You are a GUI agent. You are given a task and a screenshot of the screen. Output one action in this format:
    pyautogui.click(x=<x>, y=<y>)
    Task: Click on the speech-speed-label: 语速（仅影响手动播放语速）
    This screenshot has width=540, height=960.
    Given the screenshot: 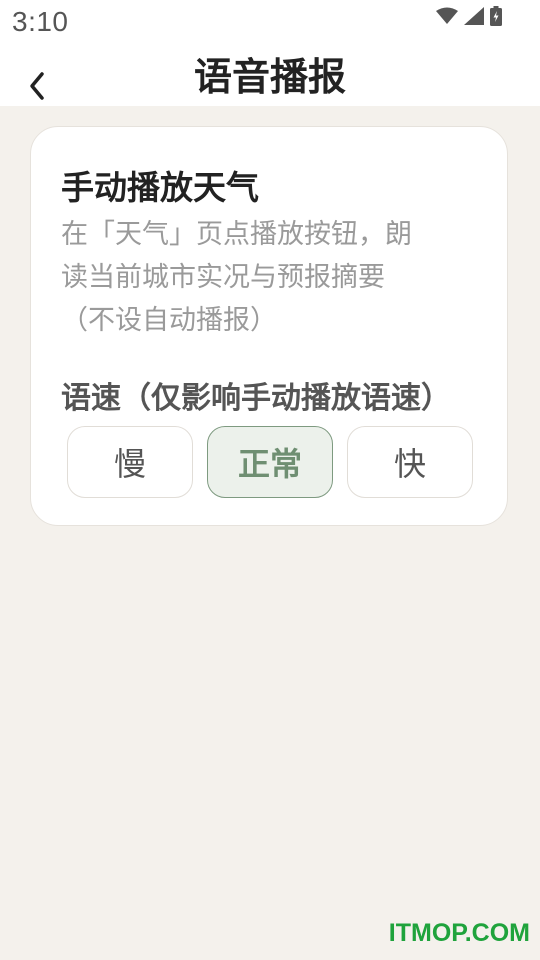 What is the action you would take?
    pyautogui.click(x=256, y=398)
    